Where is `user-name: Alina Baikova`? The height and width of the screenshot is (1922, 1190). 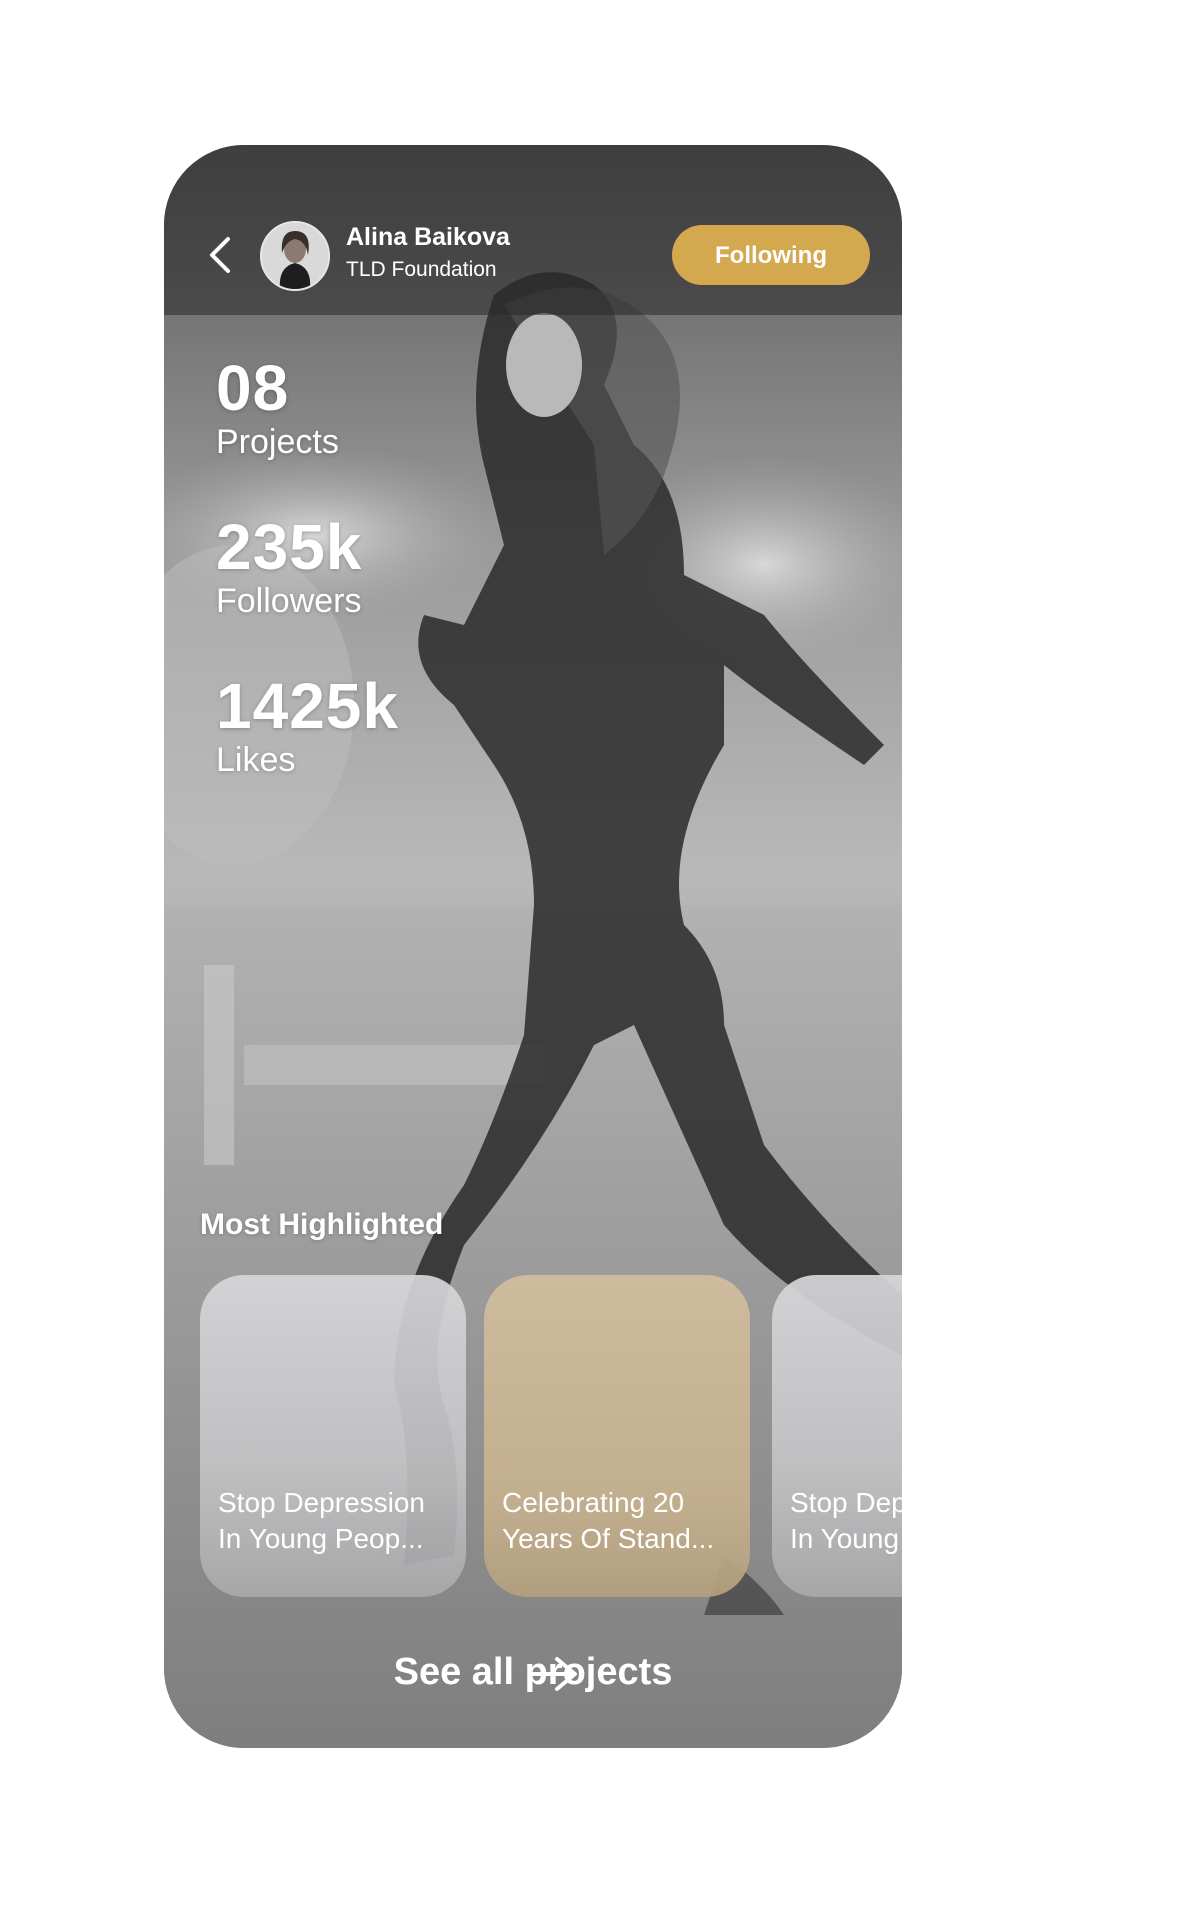
user-name: Alina Baikova is located at coordinates (428, 237).